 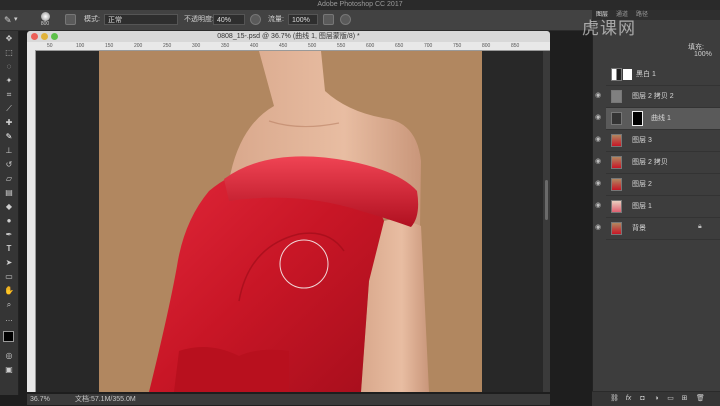 I want to click on pen-tool-icon: ✒, so click(x=9, y=235).